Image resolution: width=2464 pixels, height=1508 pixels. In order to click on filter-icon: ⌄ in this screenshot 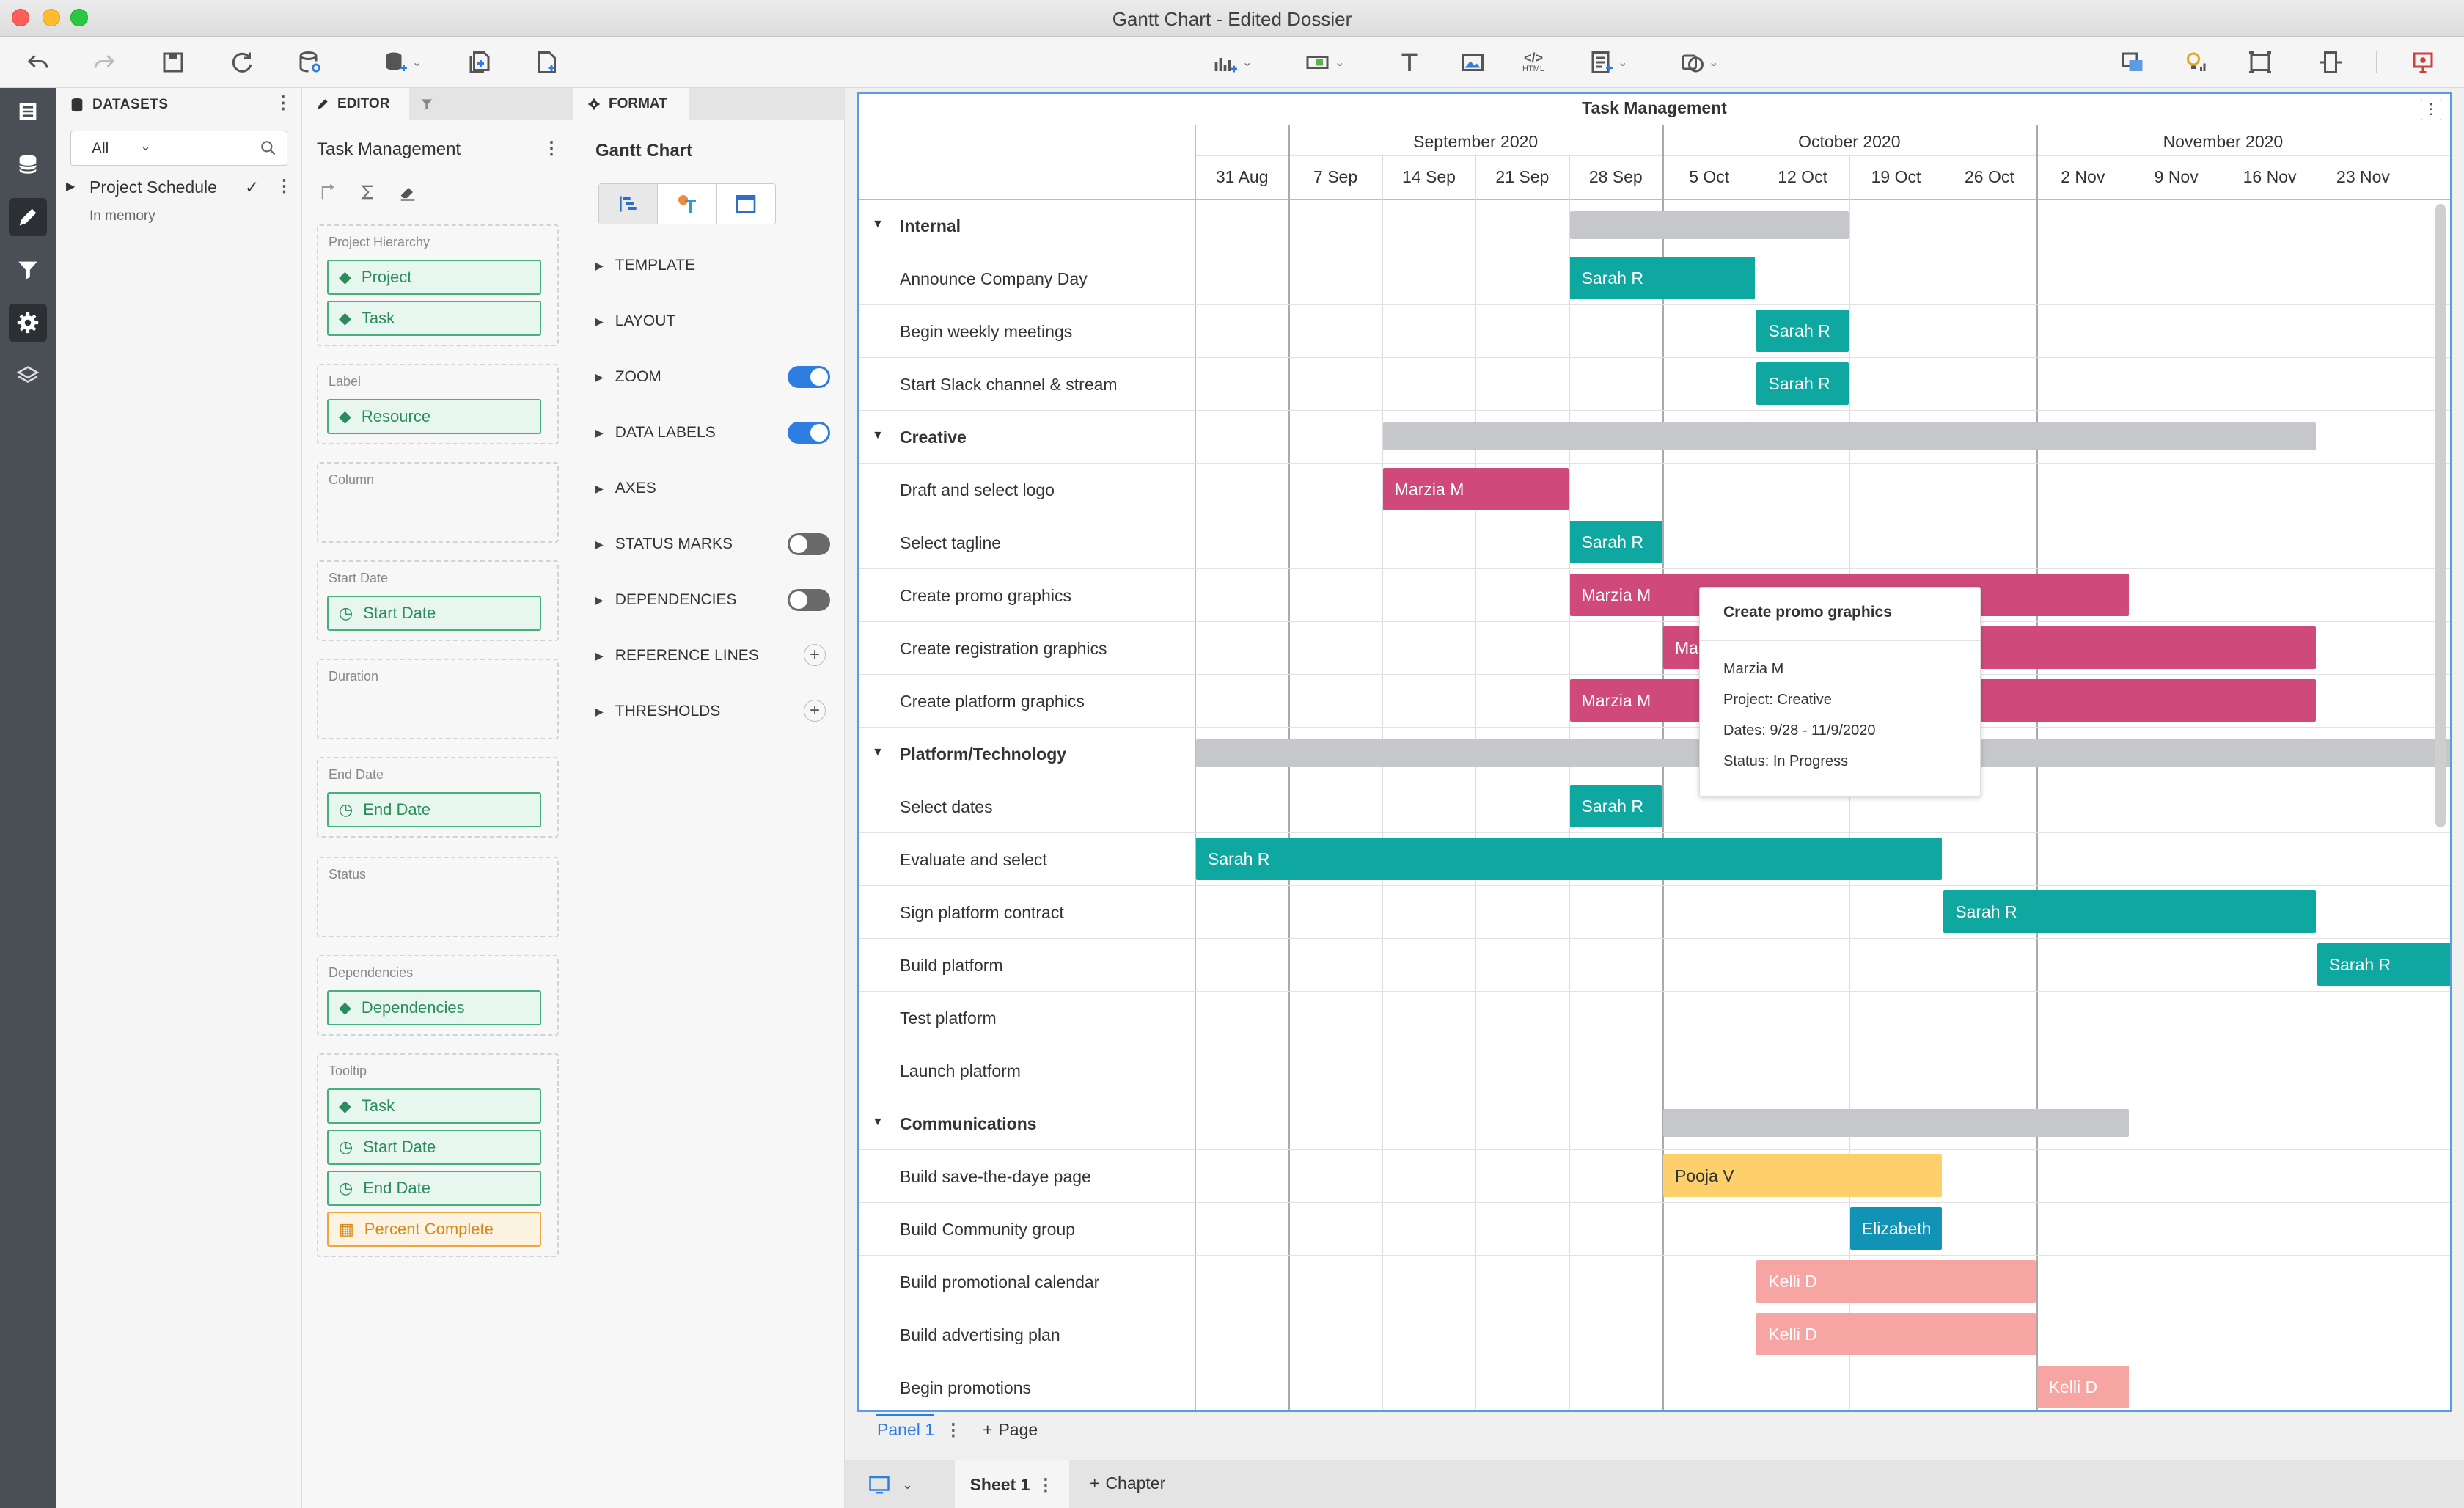, I will do `click(1324, 62)`.